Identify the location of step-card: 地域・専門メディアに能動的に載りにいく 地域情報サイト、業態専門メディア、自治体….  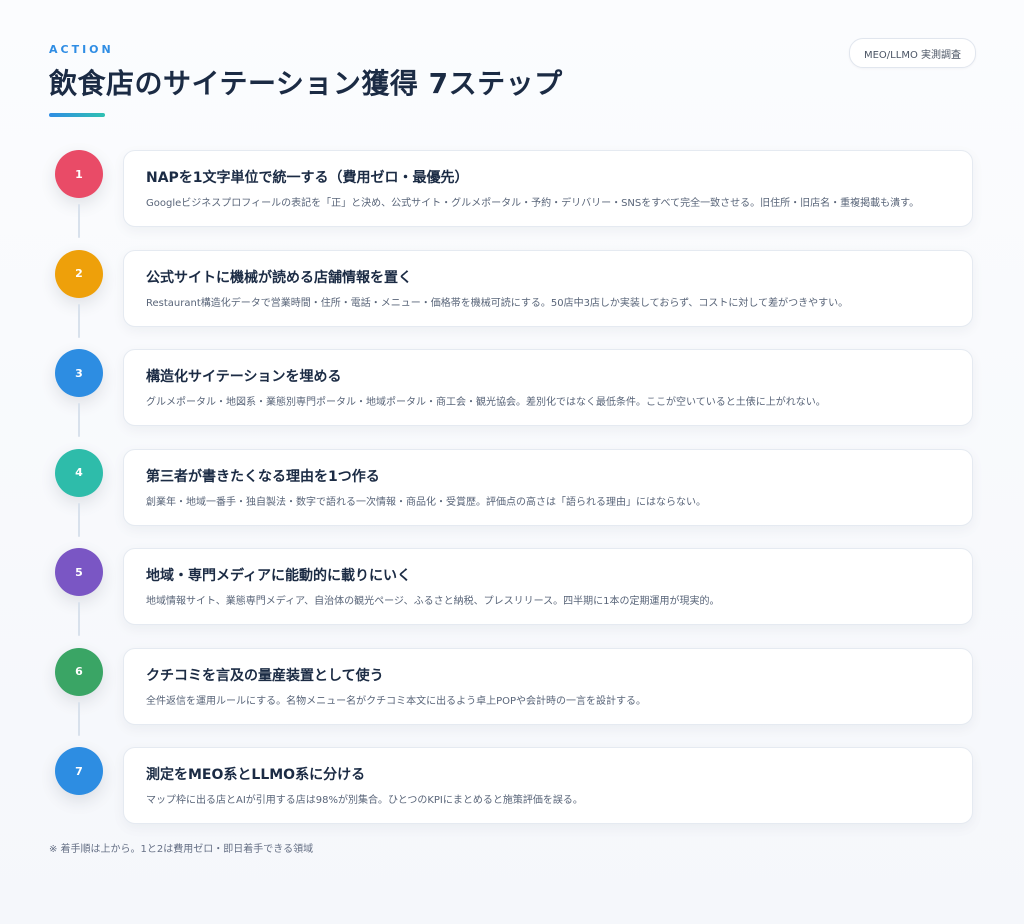
(548, 586).